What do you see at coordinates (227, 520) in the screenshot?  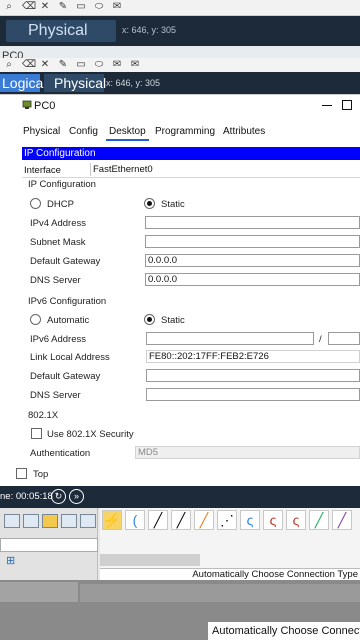 I see `phone-cable-icon: ⋰` at bounding box center [227, 520].